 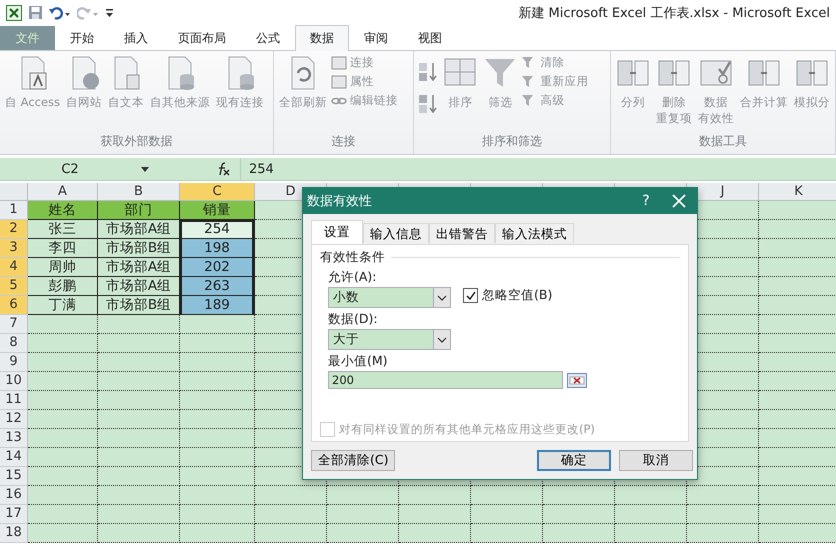 I want to click on column-header: B, so click(x=139, y=192).